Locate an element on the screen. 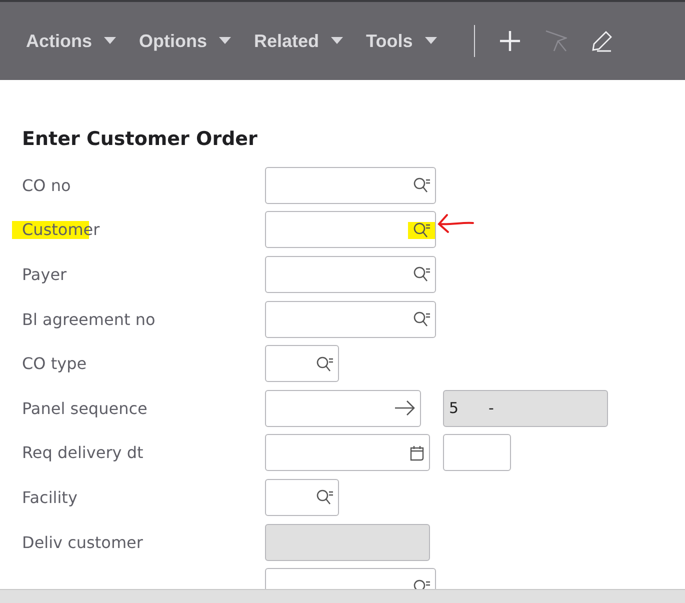 This screenshot has height=603, width=685. field-label: Payer is located at coordinates (44, 274).